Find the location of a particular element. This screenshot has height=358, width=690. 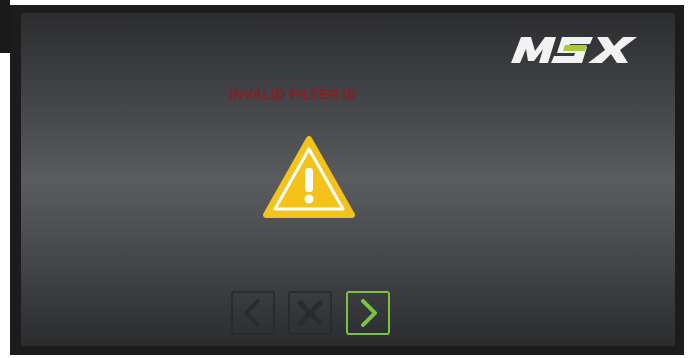

chevron-right-icon is located at coordinates (369, 313).